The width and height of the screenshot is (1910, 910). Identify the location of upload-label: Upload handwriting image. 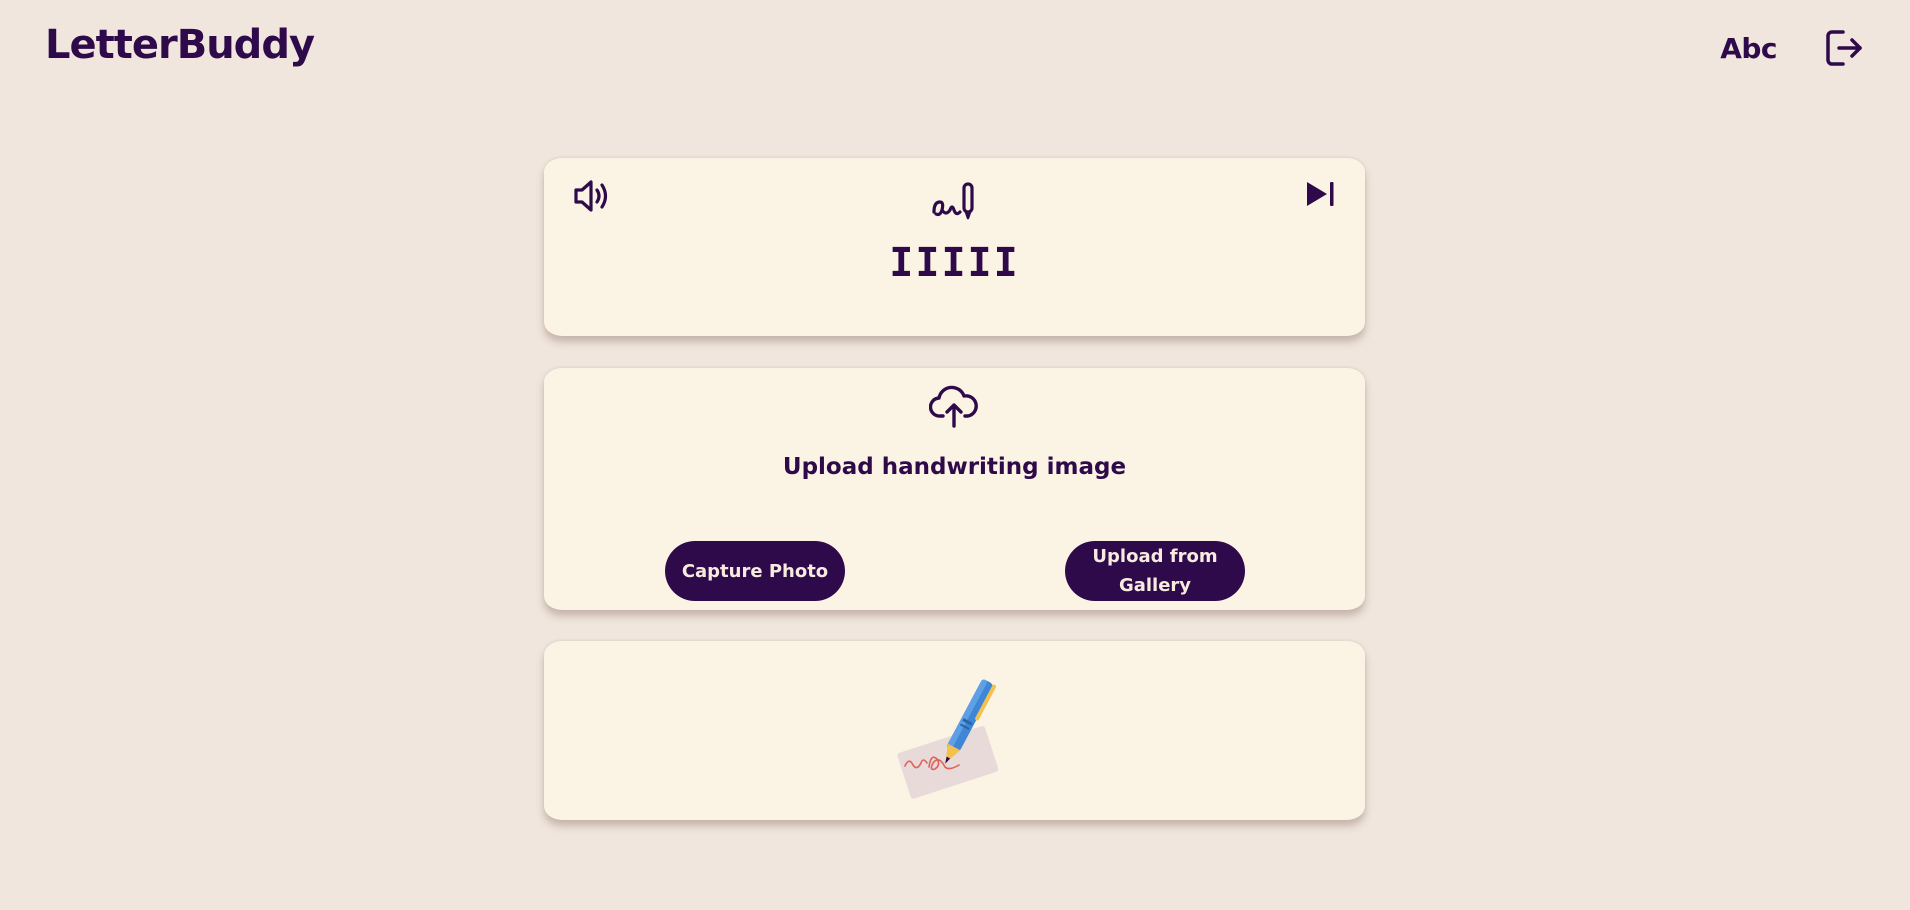
(954, 467).